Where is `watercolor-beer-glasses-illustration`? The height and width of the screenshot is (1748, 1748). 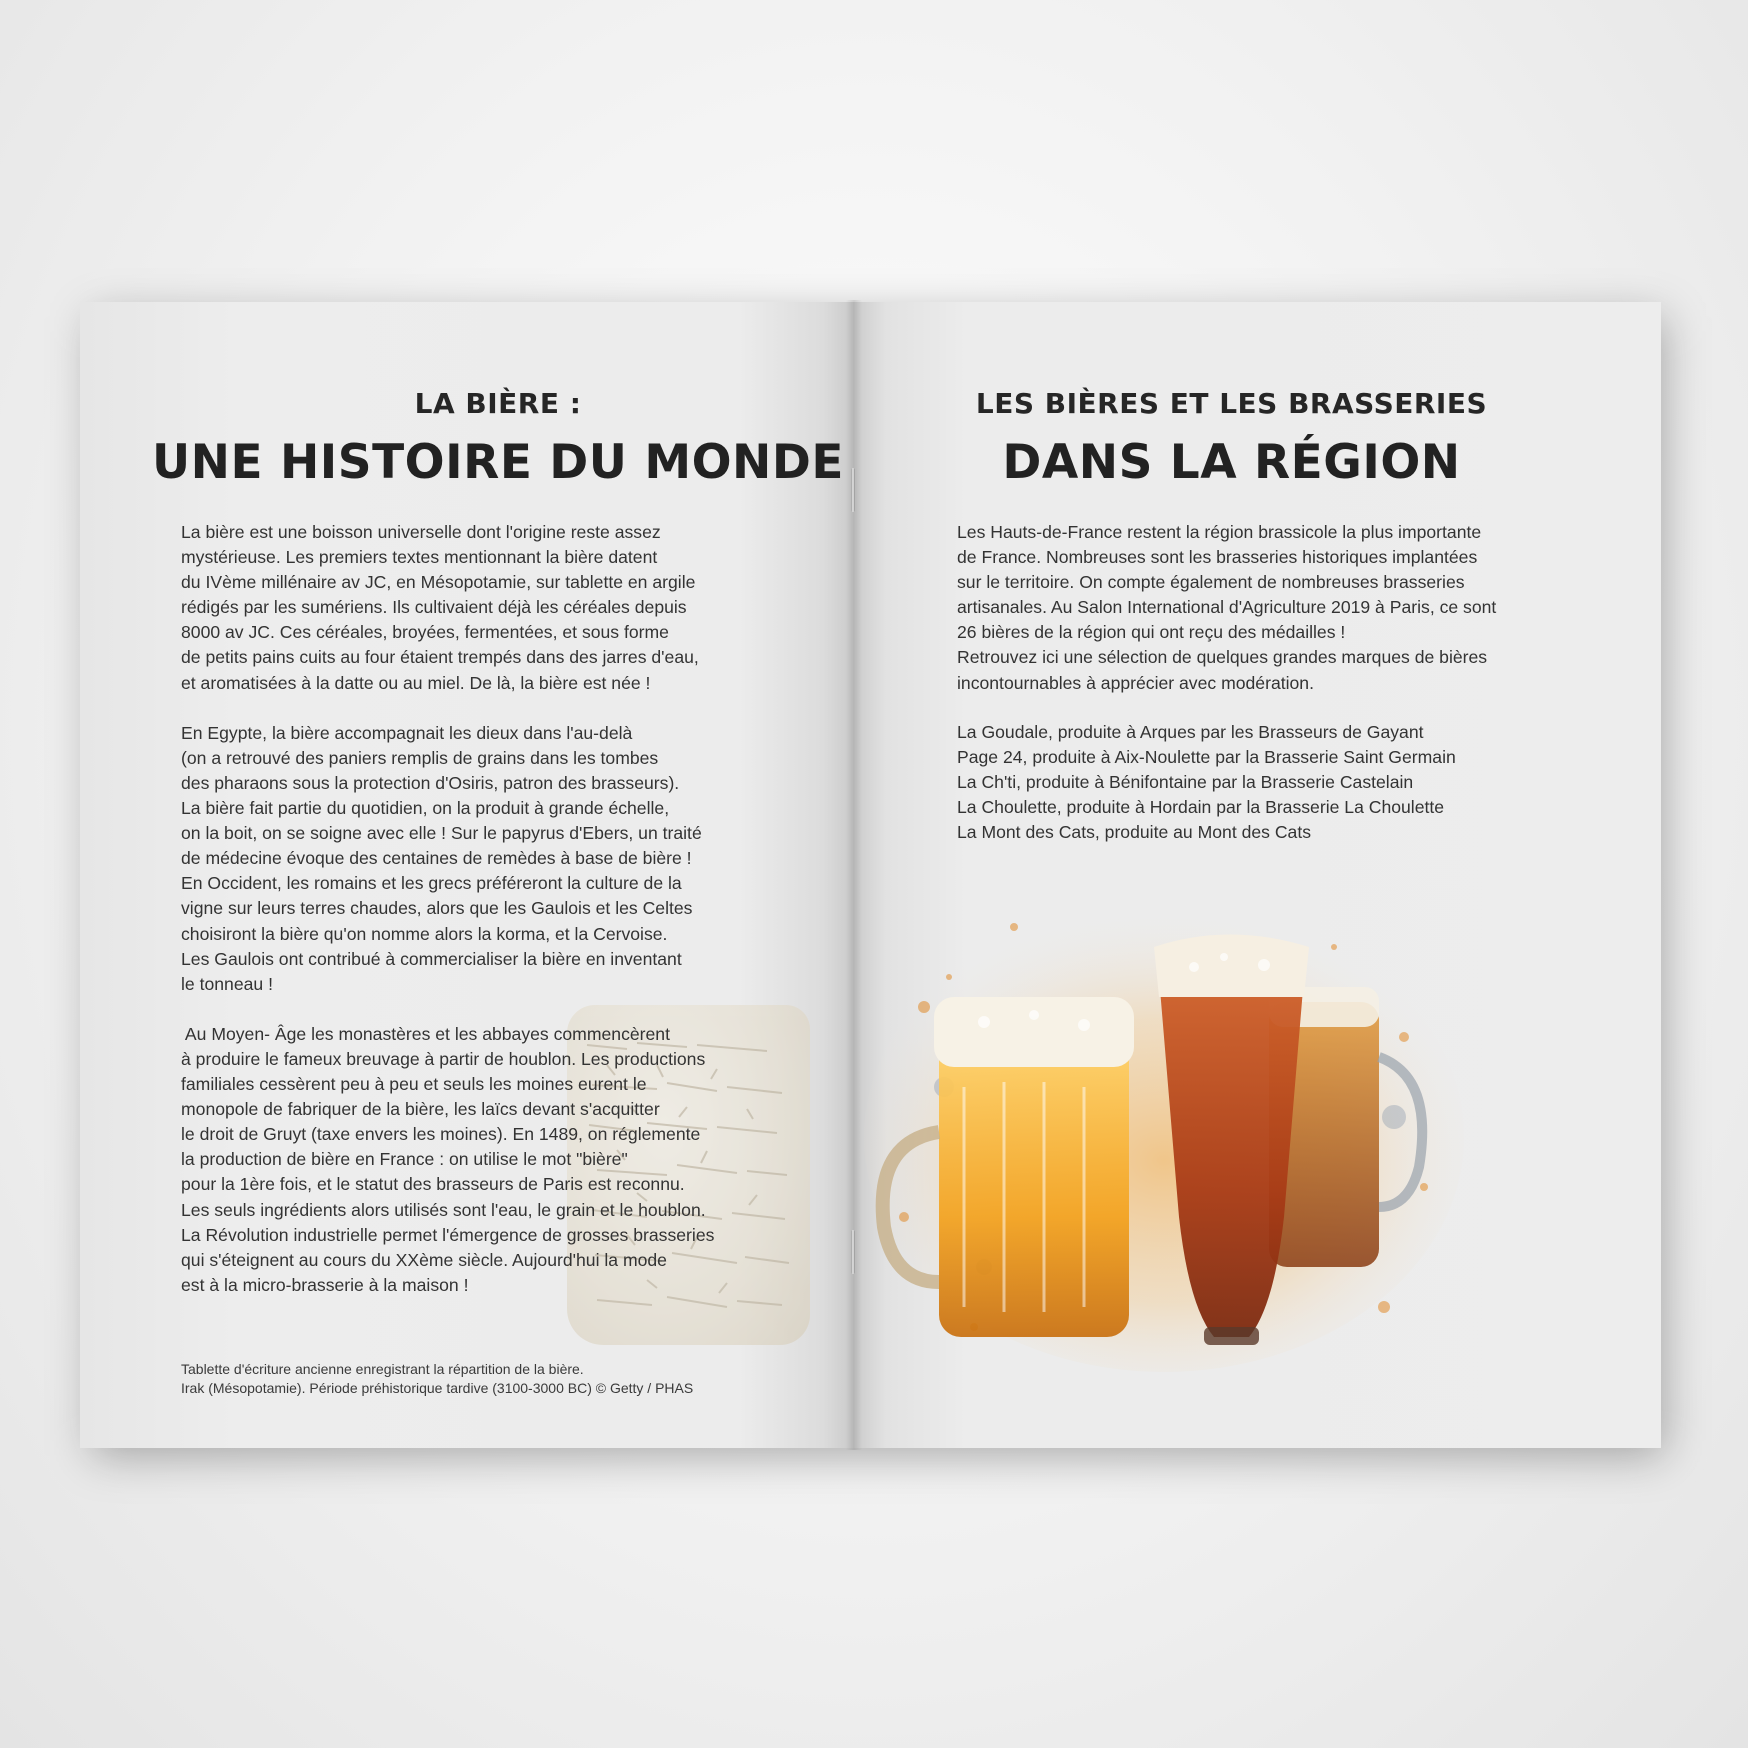 watercolor-beer-glasses-illustration is located at coordinates (1164, 1137).